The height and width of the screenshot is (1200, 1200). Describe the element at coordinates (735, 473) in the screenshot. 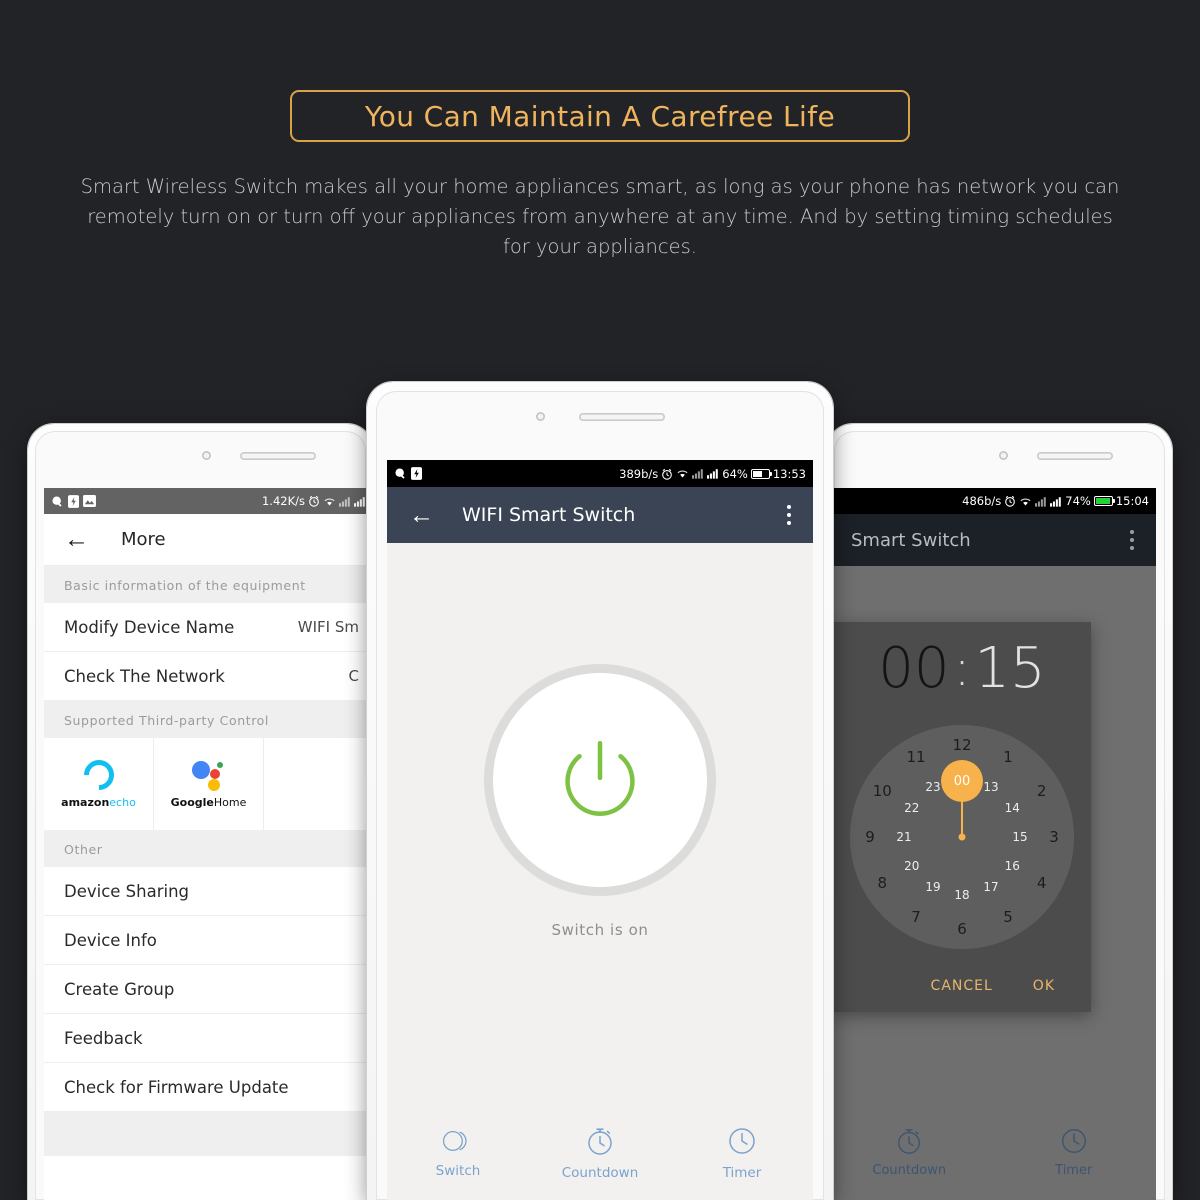

I see `center-battery-percent: 64%` at that location.